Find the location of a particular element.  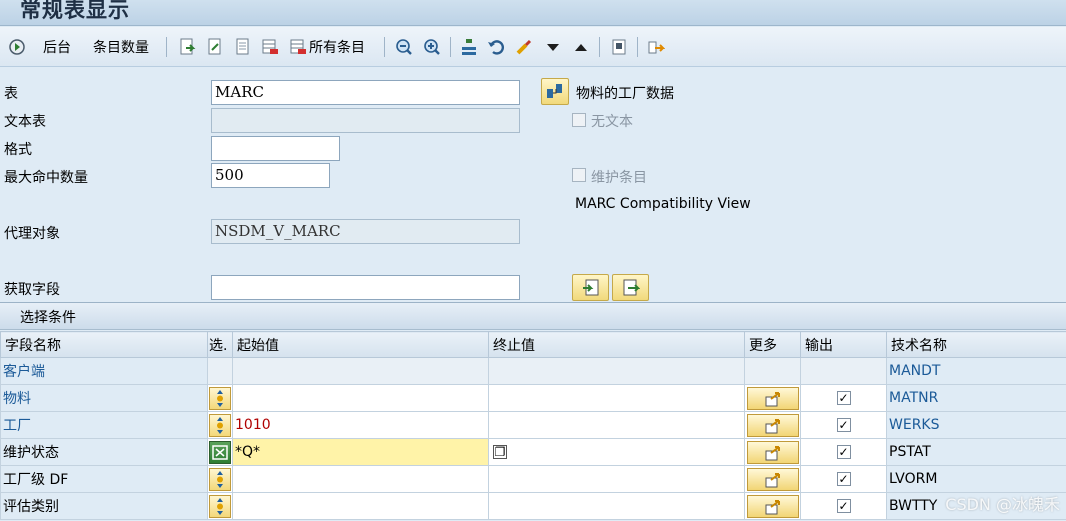

table-row: 工厂级 DF ✓ LVORM is located at coordinates (533, 479).